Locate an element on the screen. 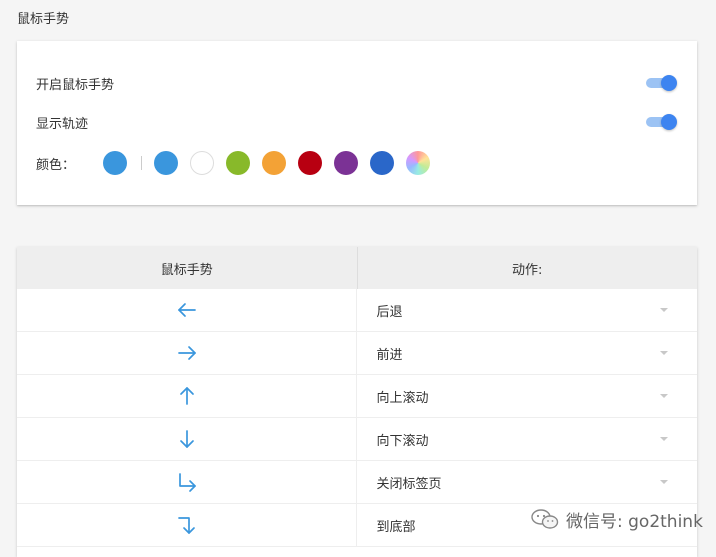  enable-gesture-label: 开启鼠标手势 is located at coordinates (75, 85).